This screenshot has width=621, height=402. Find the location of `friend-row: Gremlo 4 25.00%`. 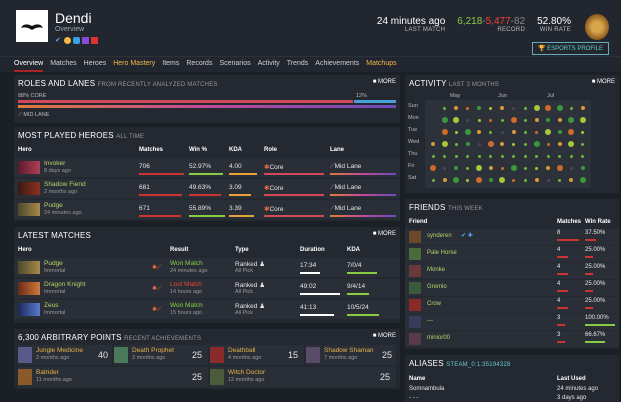

friend-row: Gremlo 4 25.00% is located at coordinates (512, 288).